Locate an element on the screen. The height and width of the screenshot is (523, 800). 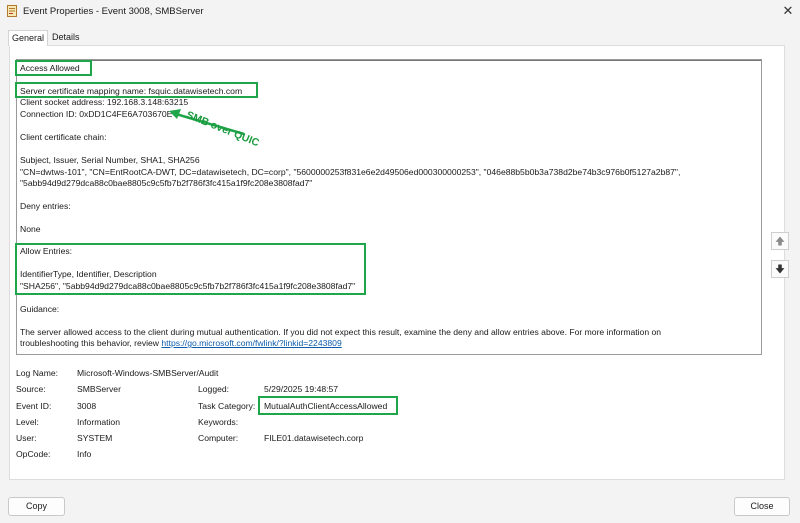
deny-entries-value: None is located at coordinates (30, 229).